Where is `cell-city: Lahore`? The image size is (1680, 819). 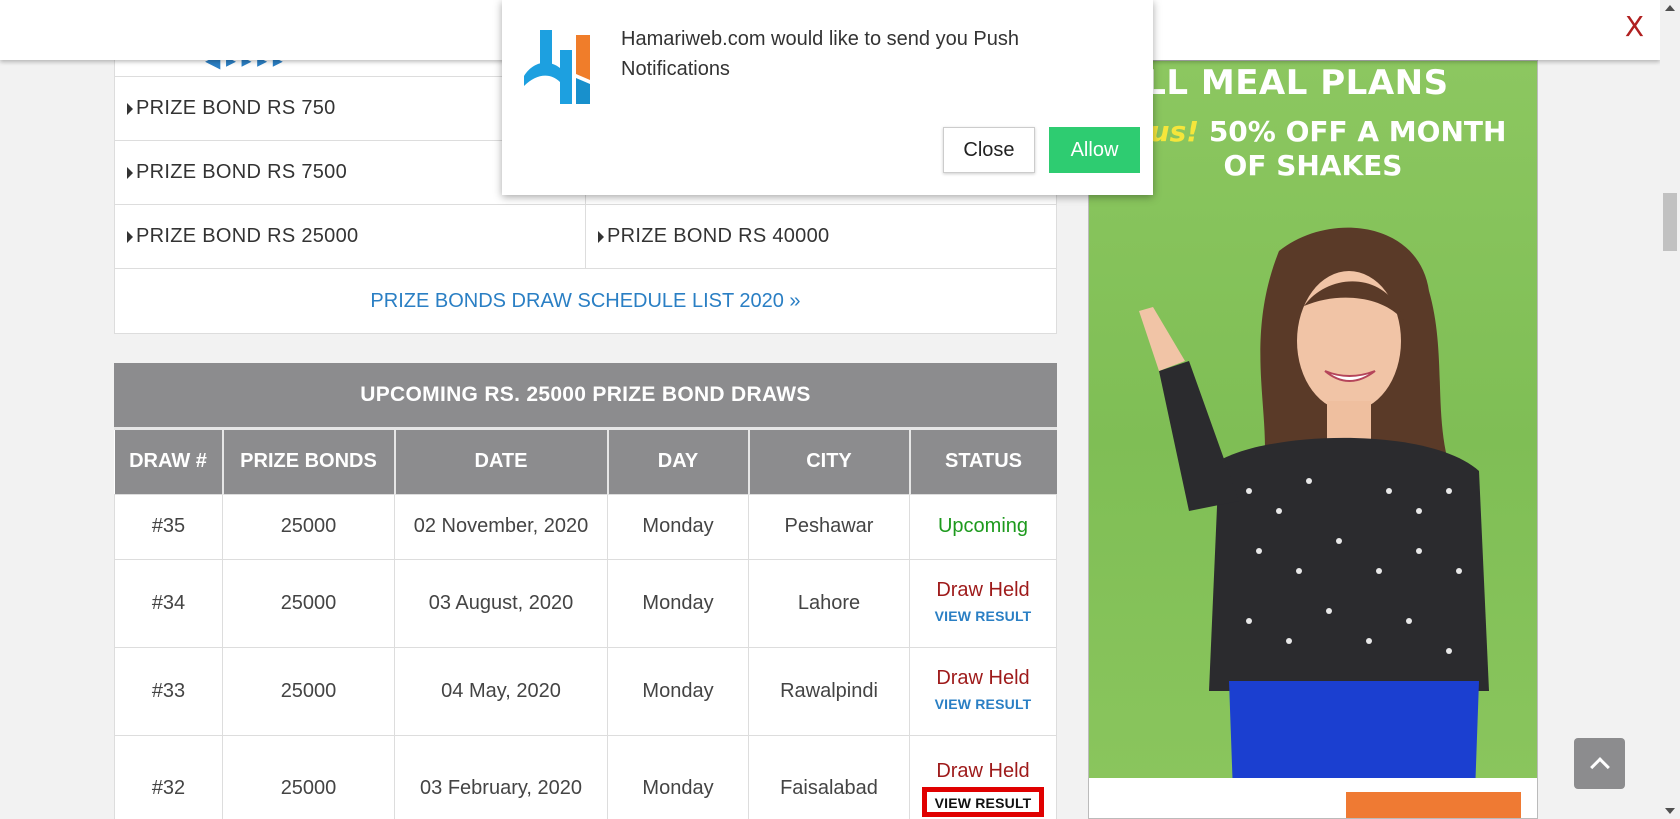 cell-city: Lahore is located at coordinates (829, 603).